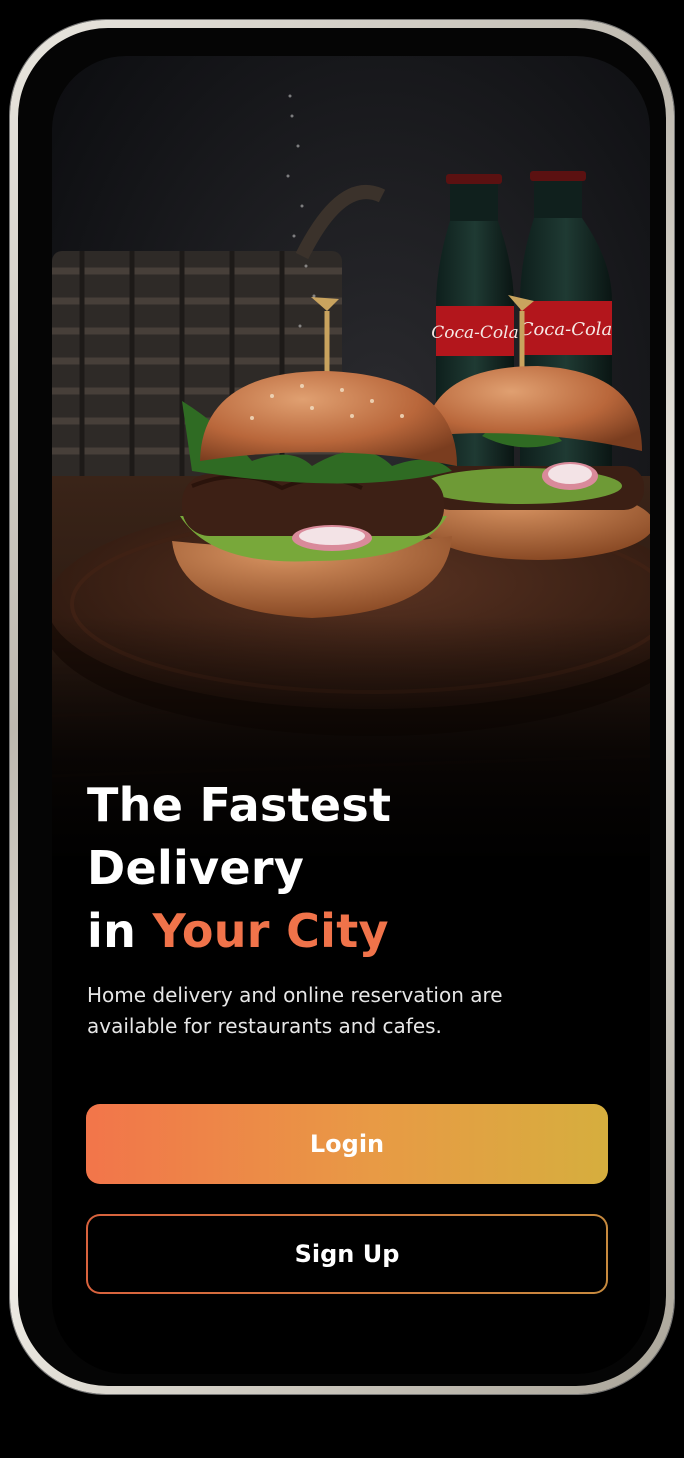  What do you see at coordinates (239, 805) in the screenshot?
I see `headline-line-1: The Fastest` at bounding box center [239, 805].